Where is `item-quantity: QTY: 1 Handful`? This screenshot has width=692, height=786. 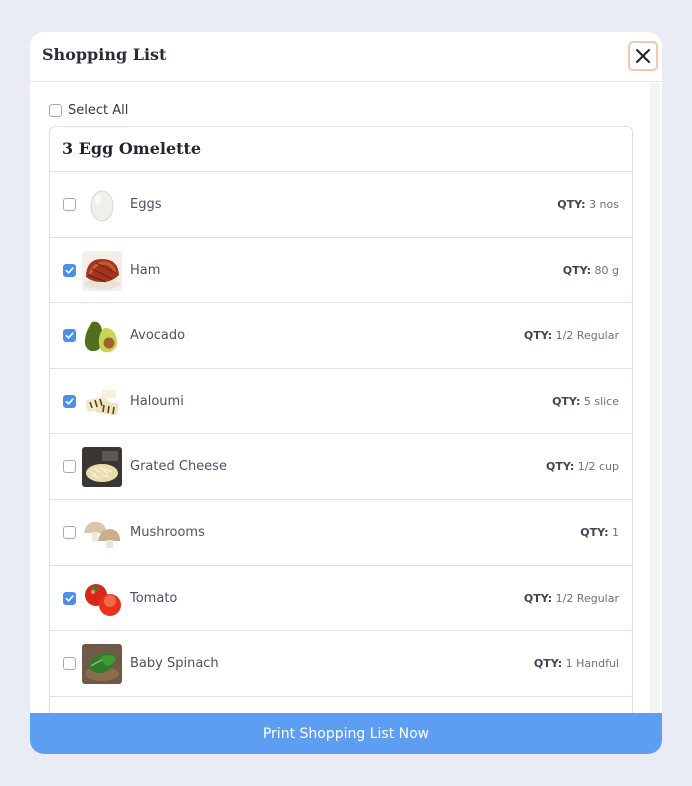 item-quantity: QTY: 1 Handful is located at coordinates (576, 663).